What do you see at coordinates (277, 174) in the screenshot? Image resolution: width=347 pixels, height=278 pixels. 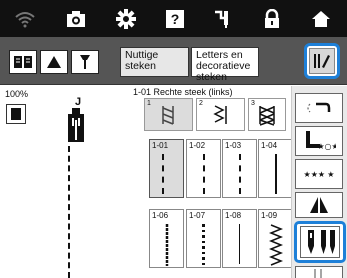 I see `stretch-stitch-icon` at bounding box center [277, 174].